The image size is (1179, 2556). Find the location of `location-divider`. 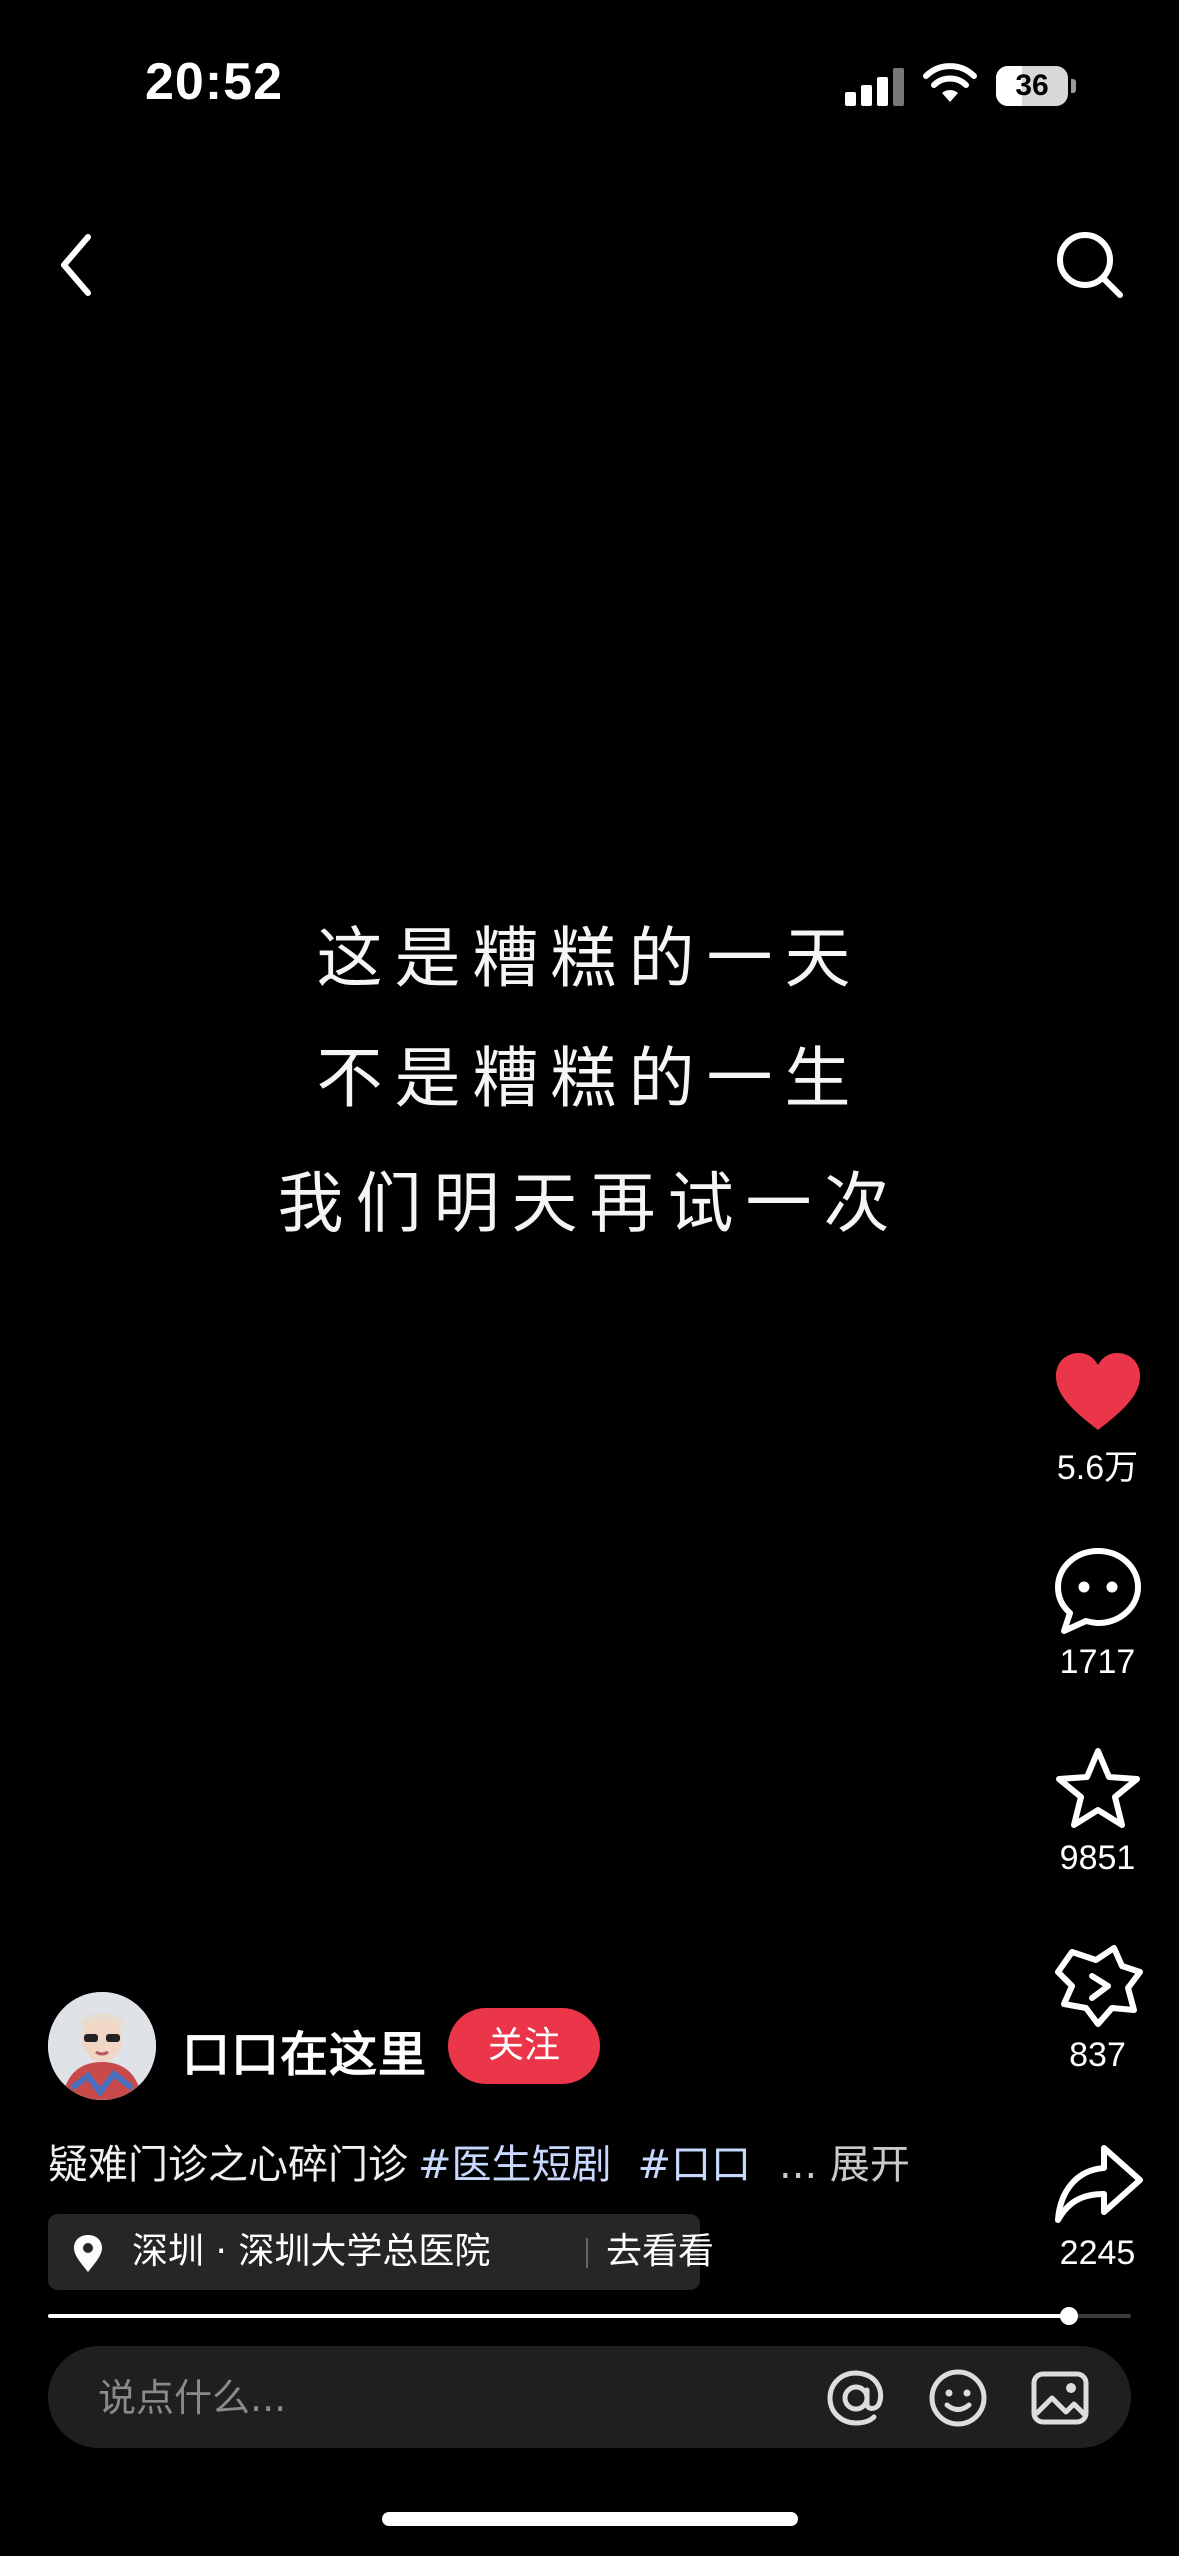

location-divider is located at coordinates (587, 2253).